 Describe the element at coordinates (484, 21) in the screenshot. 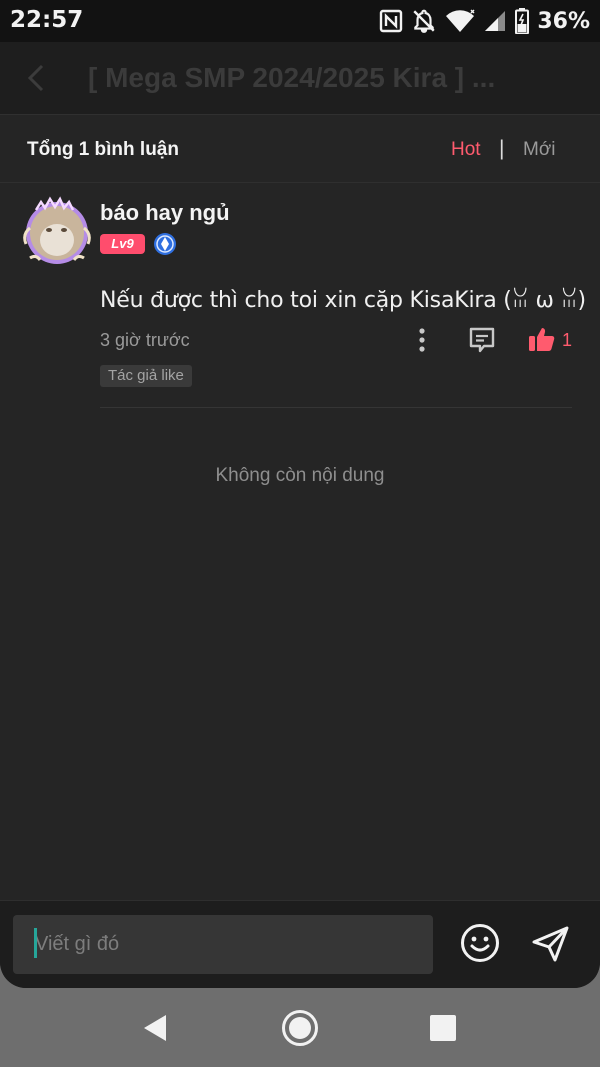

I see `status-icons: 36%` at that location.